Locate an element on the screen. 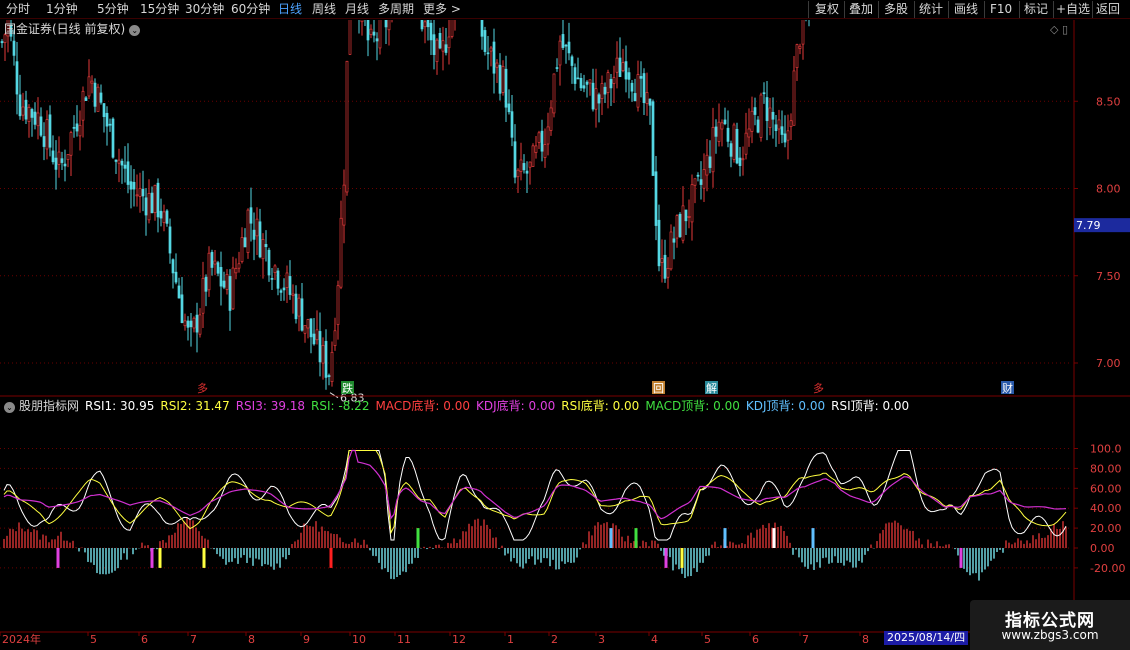 This screenshot has width=1130, height=650. period-tab-5min: 5分钟 is located at coordinates (113, 9).